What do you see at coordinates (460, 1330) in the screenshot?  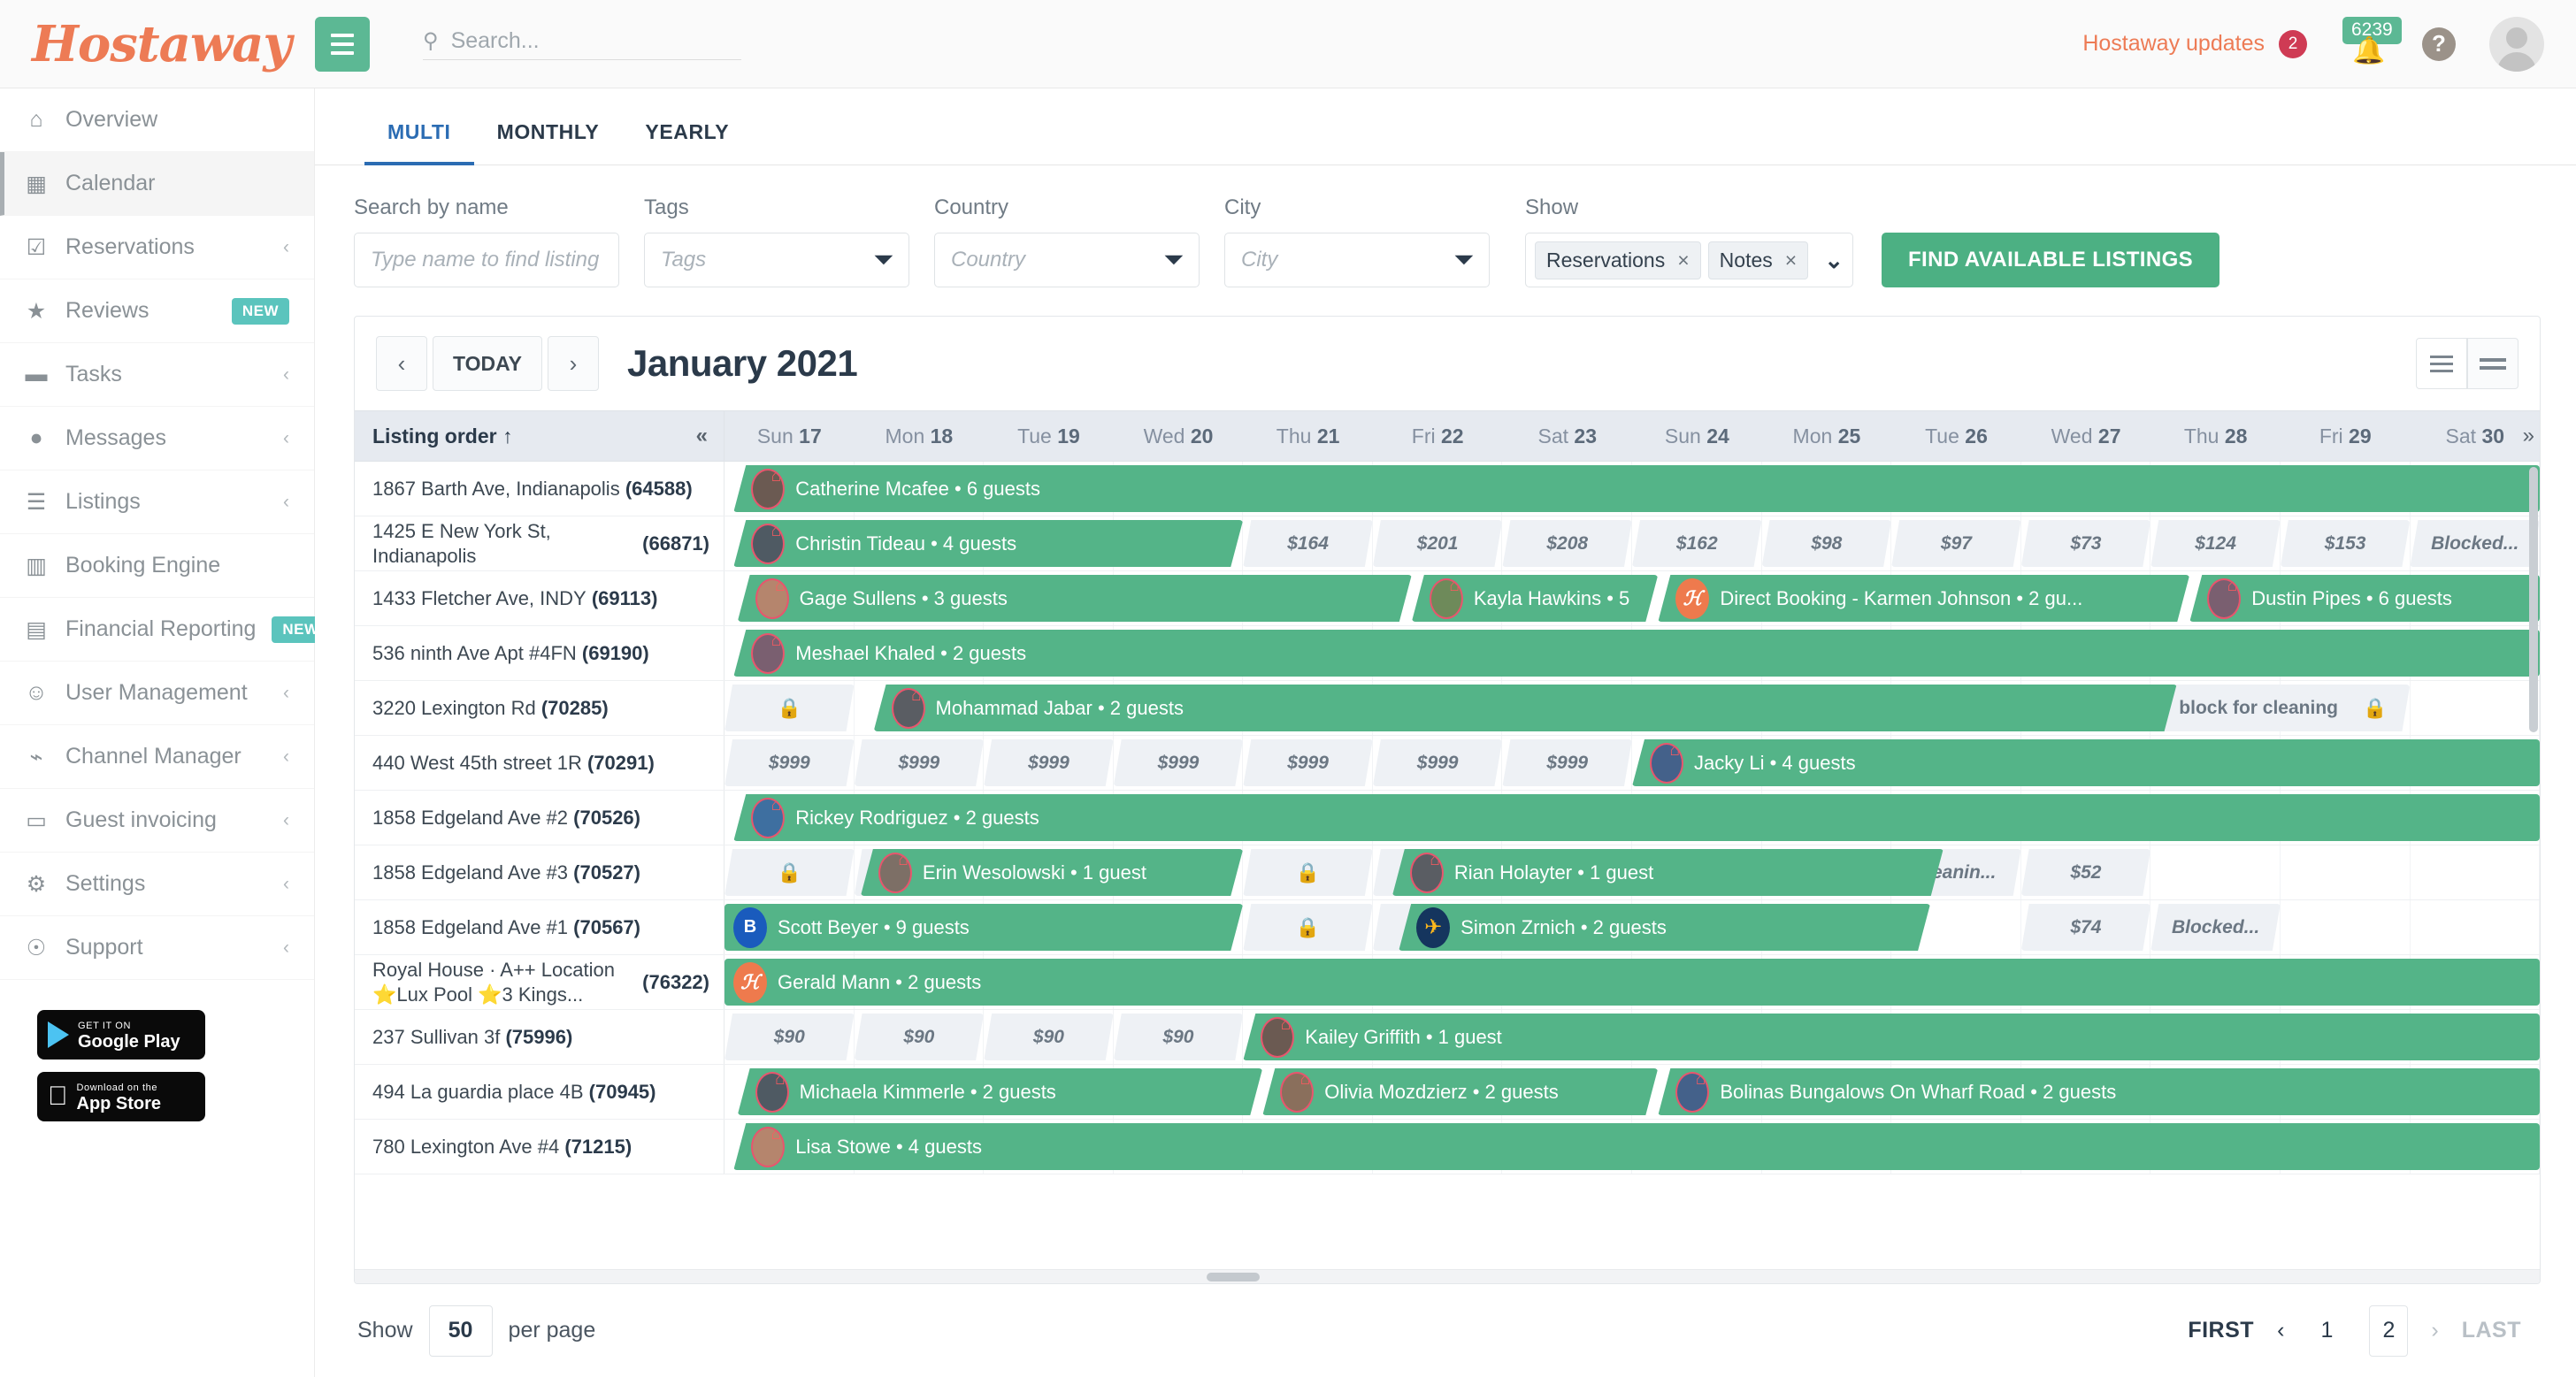 I see `per-page-input: 50` at bounding box center [460, 1330].